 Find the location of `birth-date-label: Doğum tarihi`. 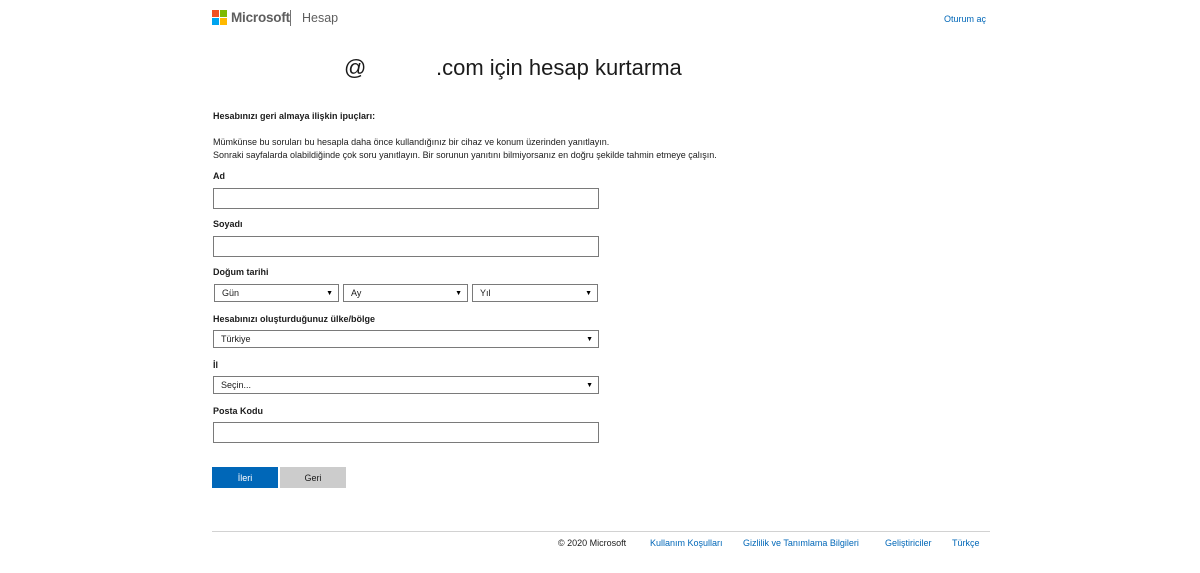

birth-date-label: Doğum tarihi is located at coordinates (241, 272).